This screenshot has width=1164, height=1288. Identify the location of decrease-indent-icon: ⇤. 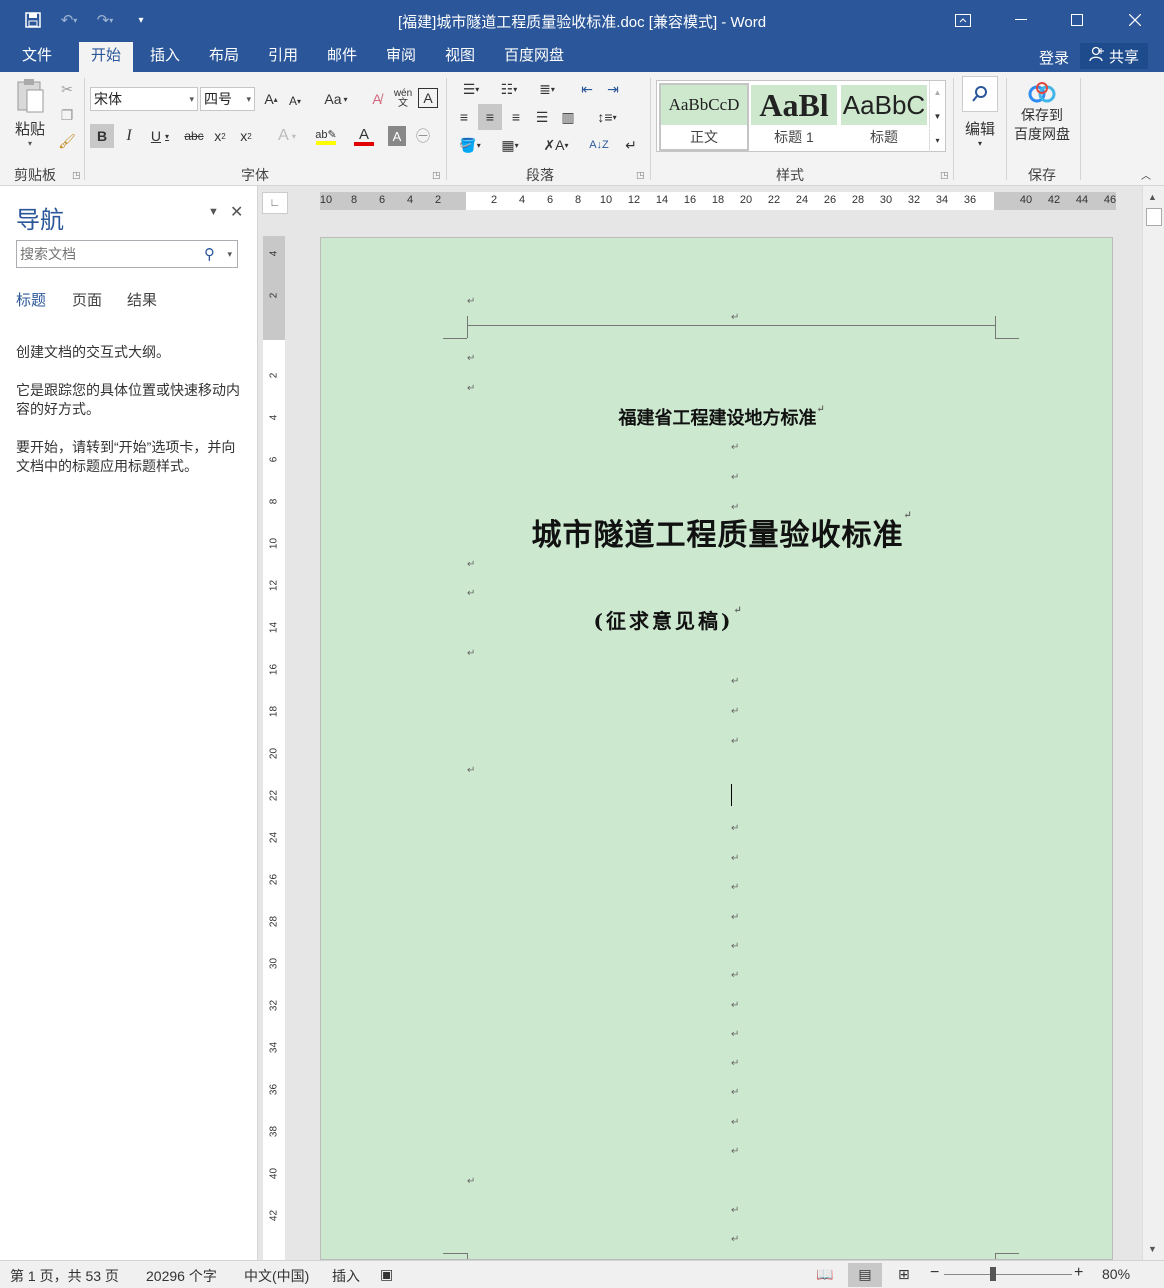
(587, 89).